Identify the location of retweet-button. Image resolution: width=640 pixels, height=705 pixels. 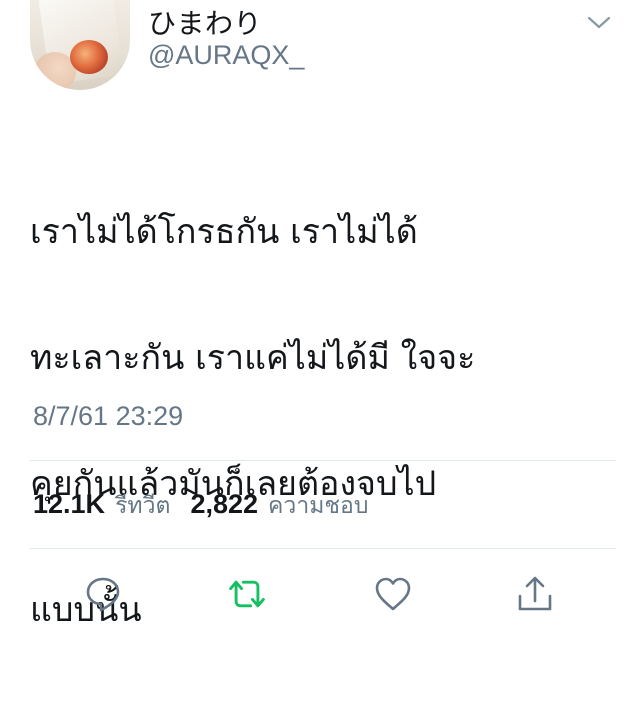
(247, 594).